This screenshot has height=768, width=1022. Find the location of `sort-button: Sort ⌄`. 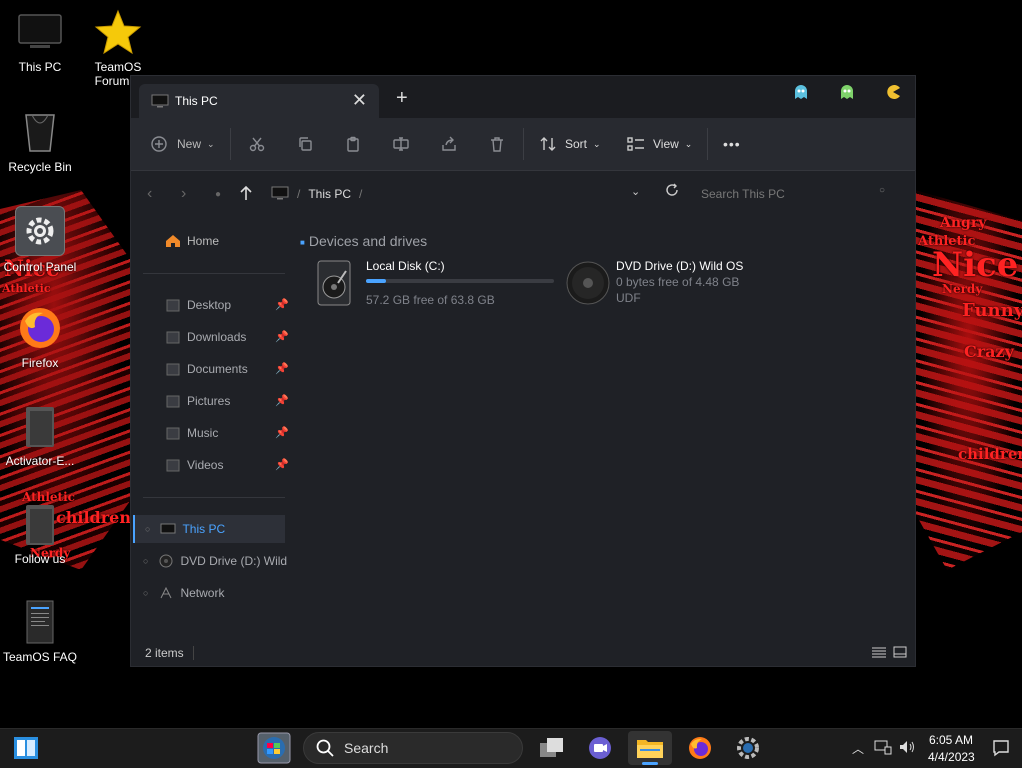

sort-button: Sort ⌄ is located at coordinates (570, 144).